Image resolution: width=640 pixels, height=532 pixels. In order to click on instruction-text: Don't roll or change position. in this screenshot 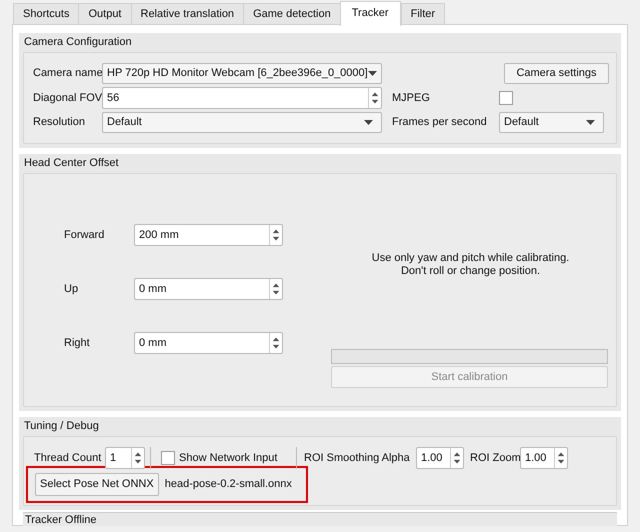, I will do `click(471, 271)`.